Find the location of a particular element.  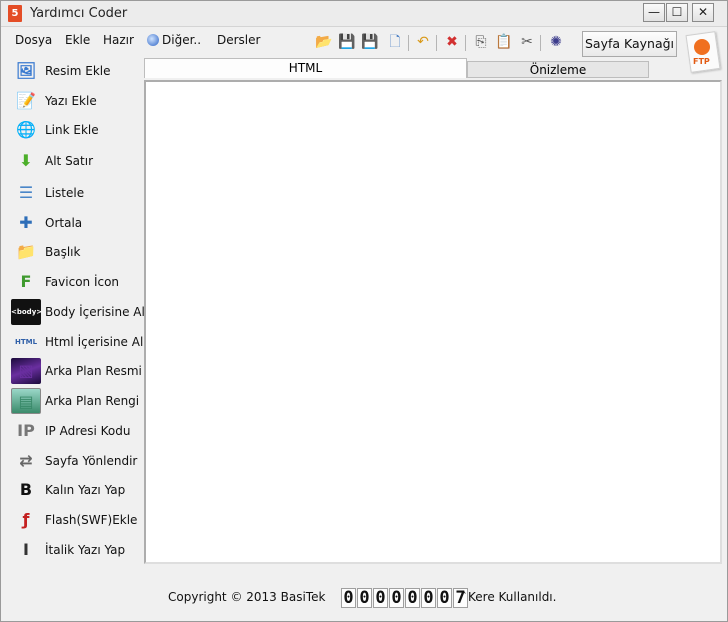

page-source-button: Sayfa Kaynağı is located at coordinates (629, 44).